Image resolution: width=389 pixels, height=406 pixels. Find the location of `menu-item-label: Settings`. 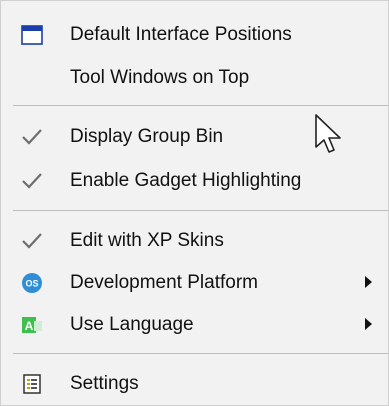

menu-item-label: Settings is located at coordinates (104, 383).